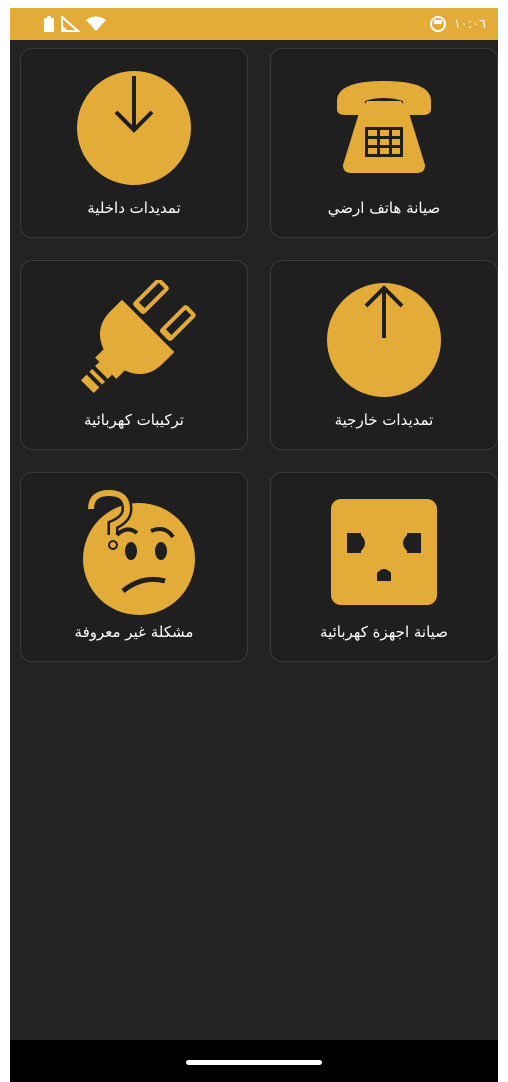 The width and height of the screenshot is (508, 1082). Describe the element at coordinates (437, 24) in the screenshot. I see `app-notification-icon` at that location.